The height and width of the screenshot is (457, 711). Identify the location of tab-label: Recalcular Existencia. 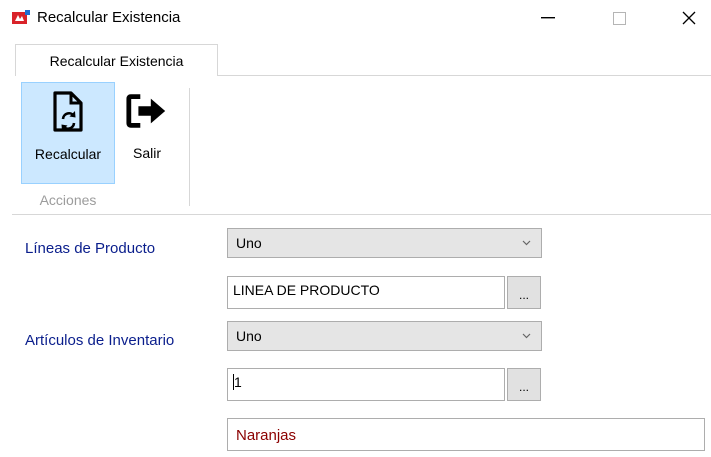
(116, 60).